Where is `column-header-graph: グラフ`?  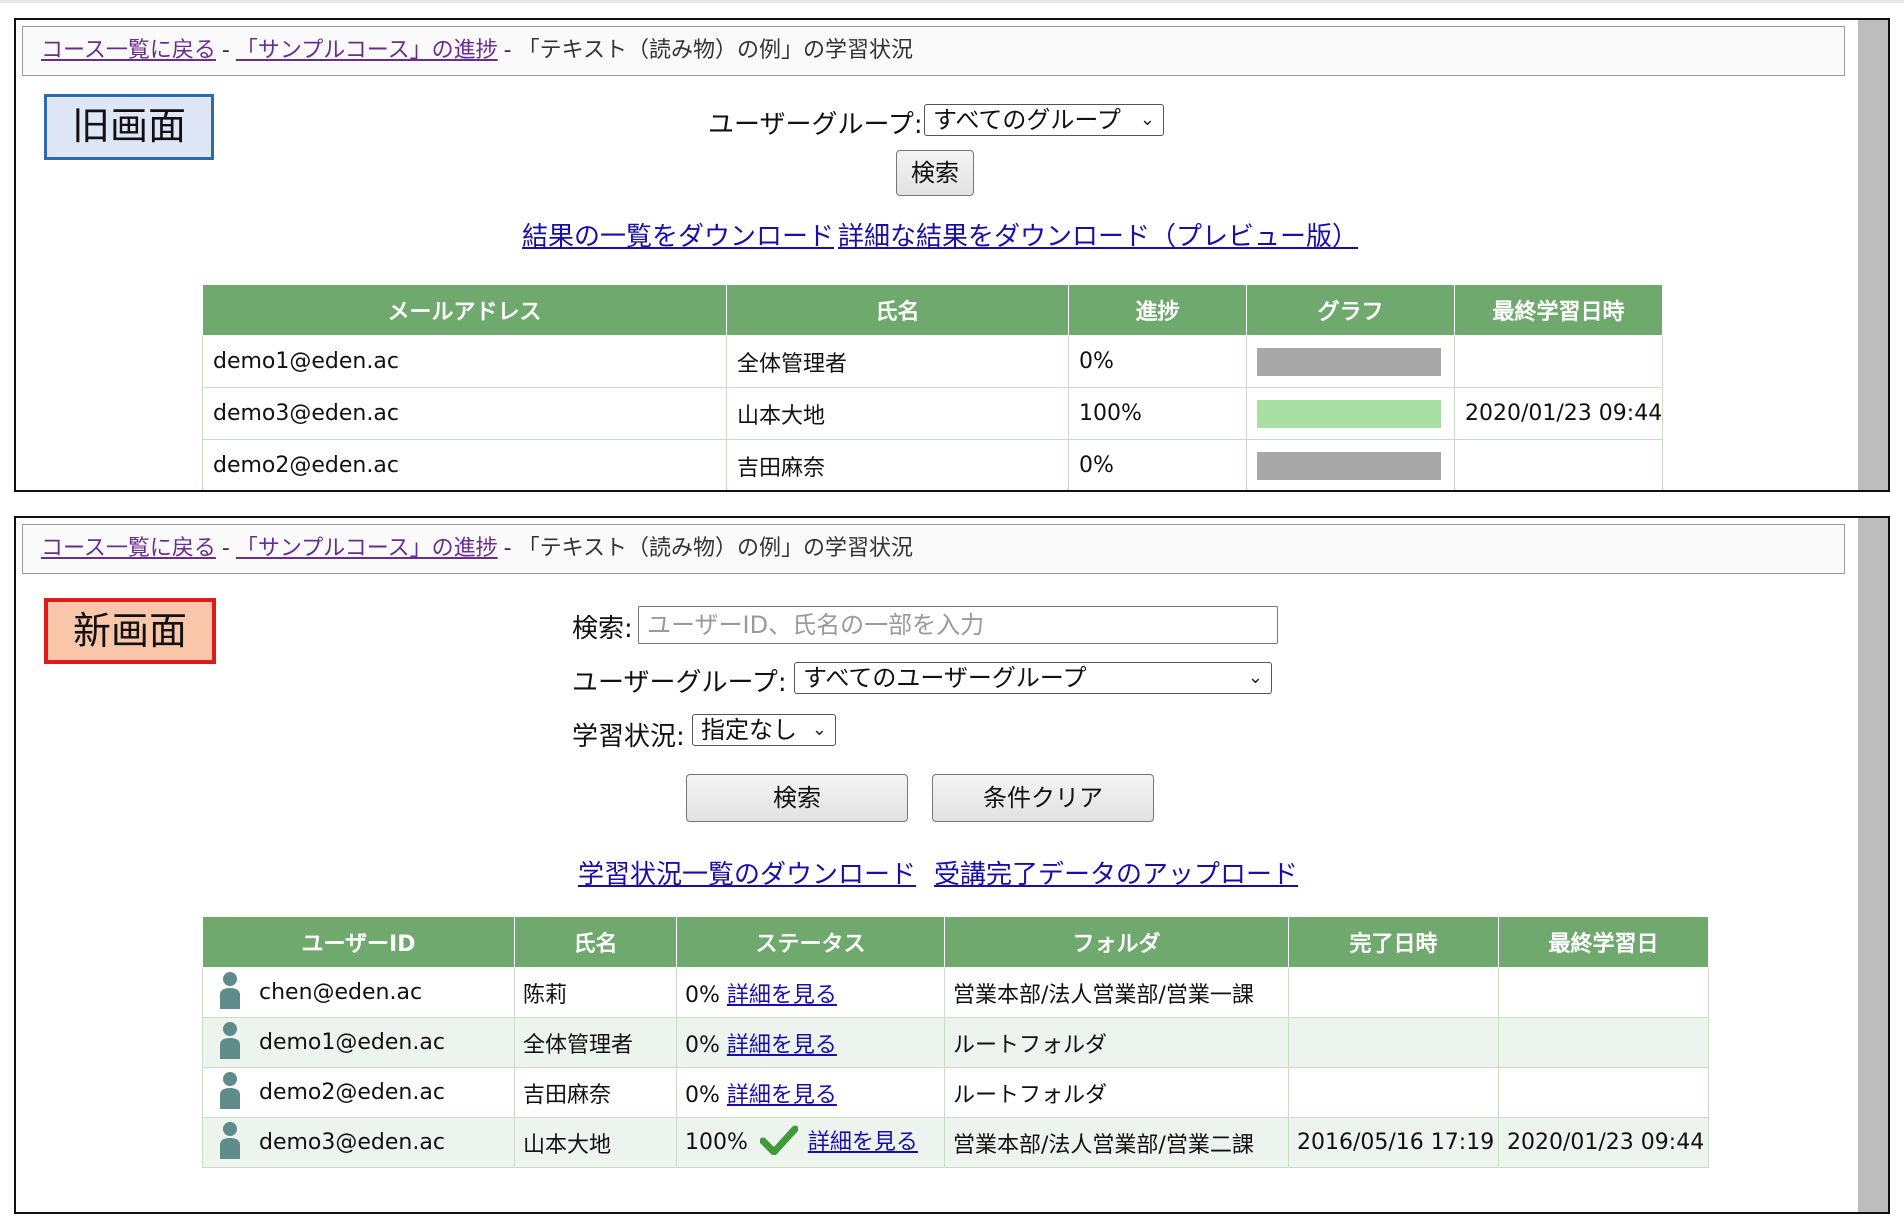 column-header-graph: グラフ is located at coordinates (1350, 310).